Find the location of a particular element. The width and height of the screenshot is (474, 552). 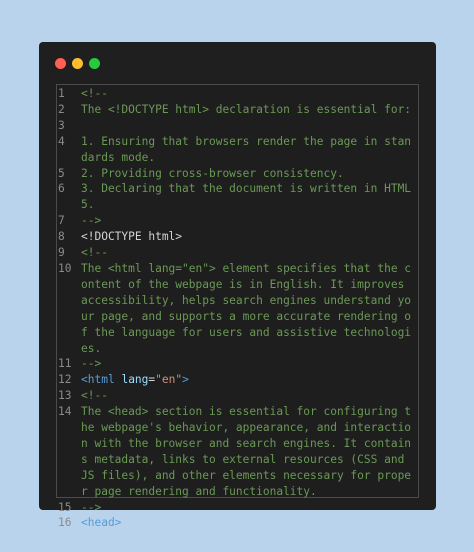

line-number: 8 is located at coordinates (61, 237).